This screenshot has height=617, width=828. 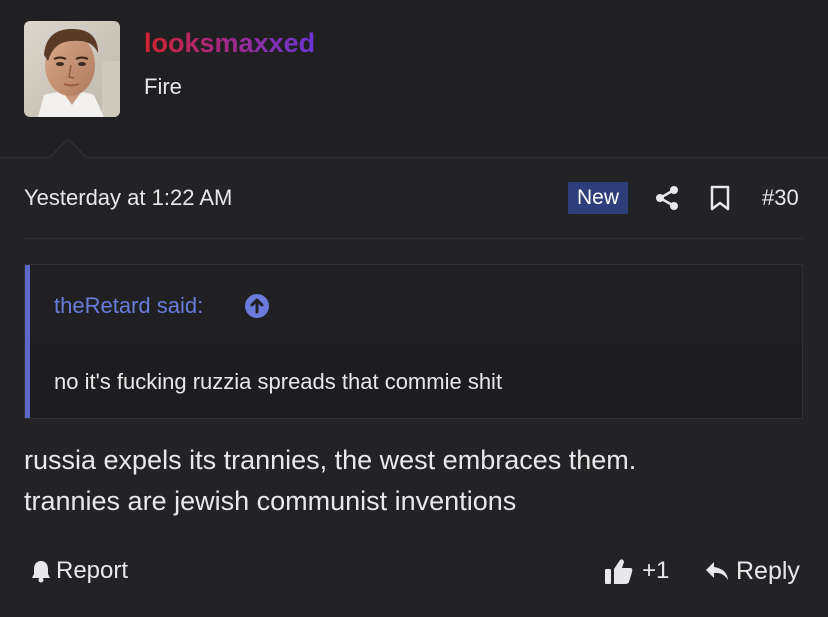 What do you see at coordinates (720, 198) in the screenshot?
I see `bookmark-icon` at bounding box center [720, 198].